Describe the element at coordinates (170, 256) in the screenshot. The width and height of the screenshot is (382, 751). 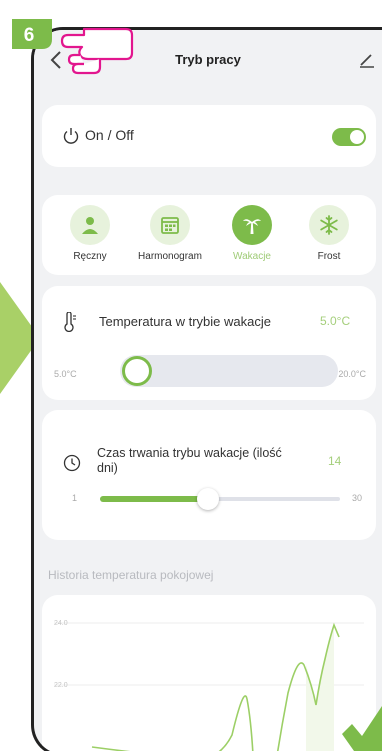
I see `mode-schedule-label: Harmonogram` at that location.